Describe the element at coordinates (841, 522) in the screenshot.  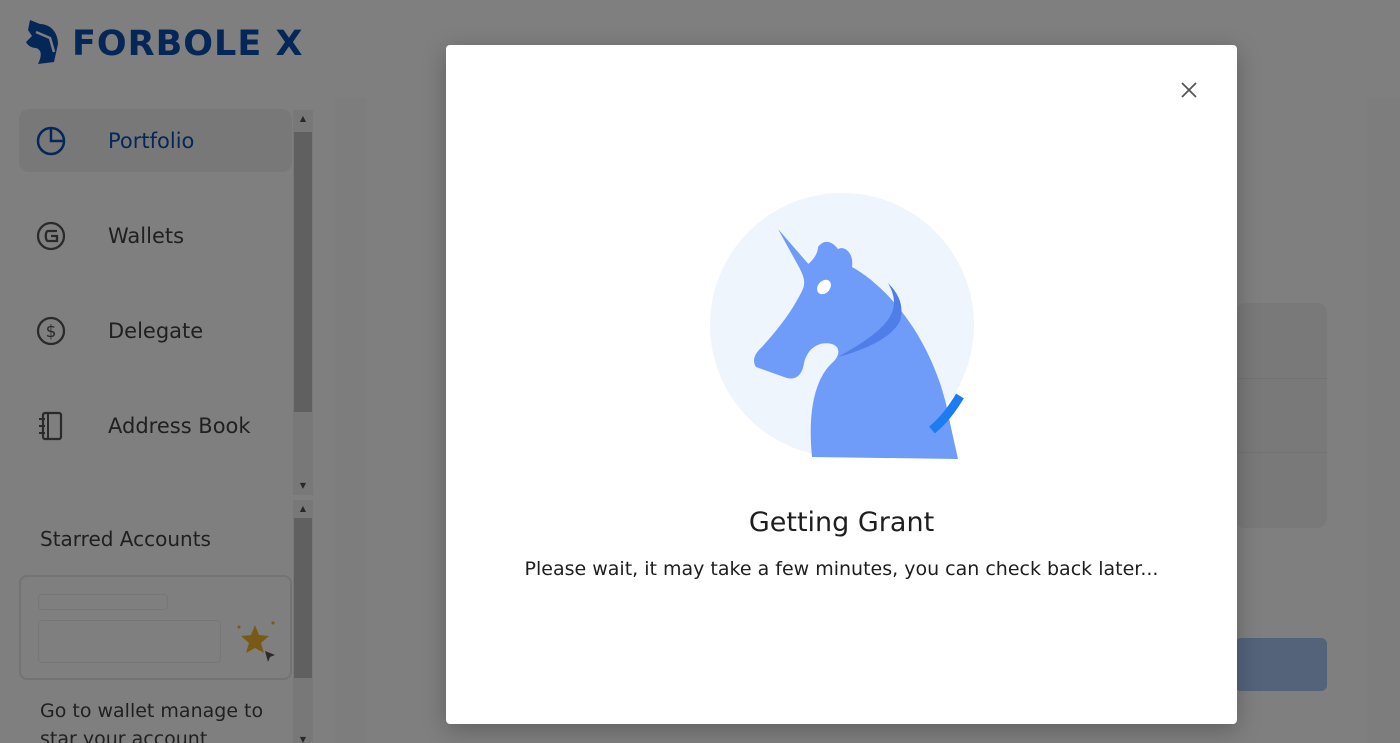
I see `dialog-title: Getting Grant` at that location.